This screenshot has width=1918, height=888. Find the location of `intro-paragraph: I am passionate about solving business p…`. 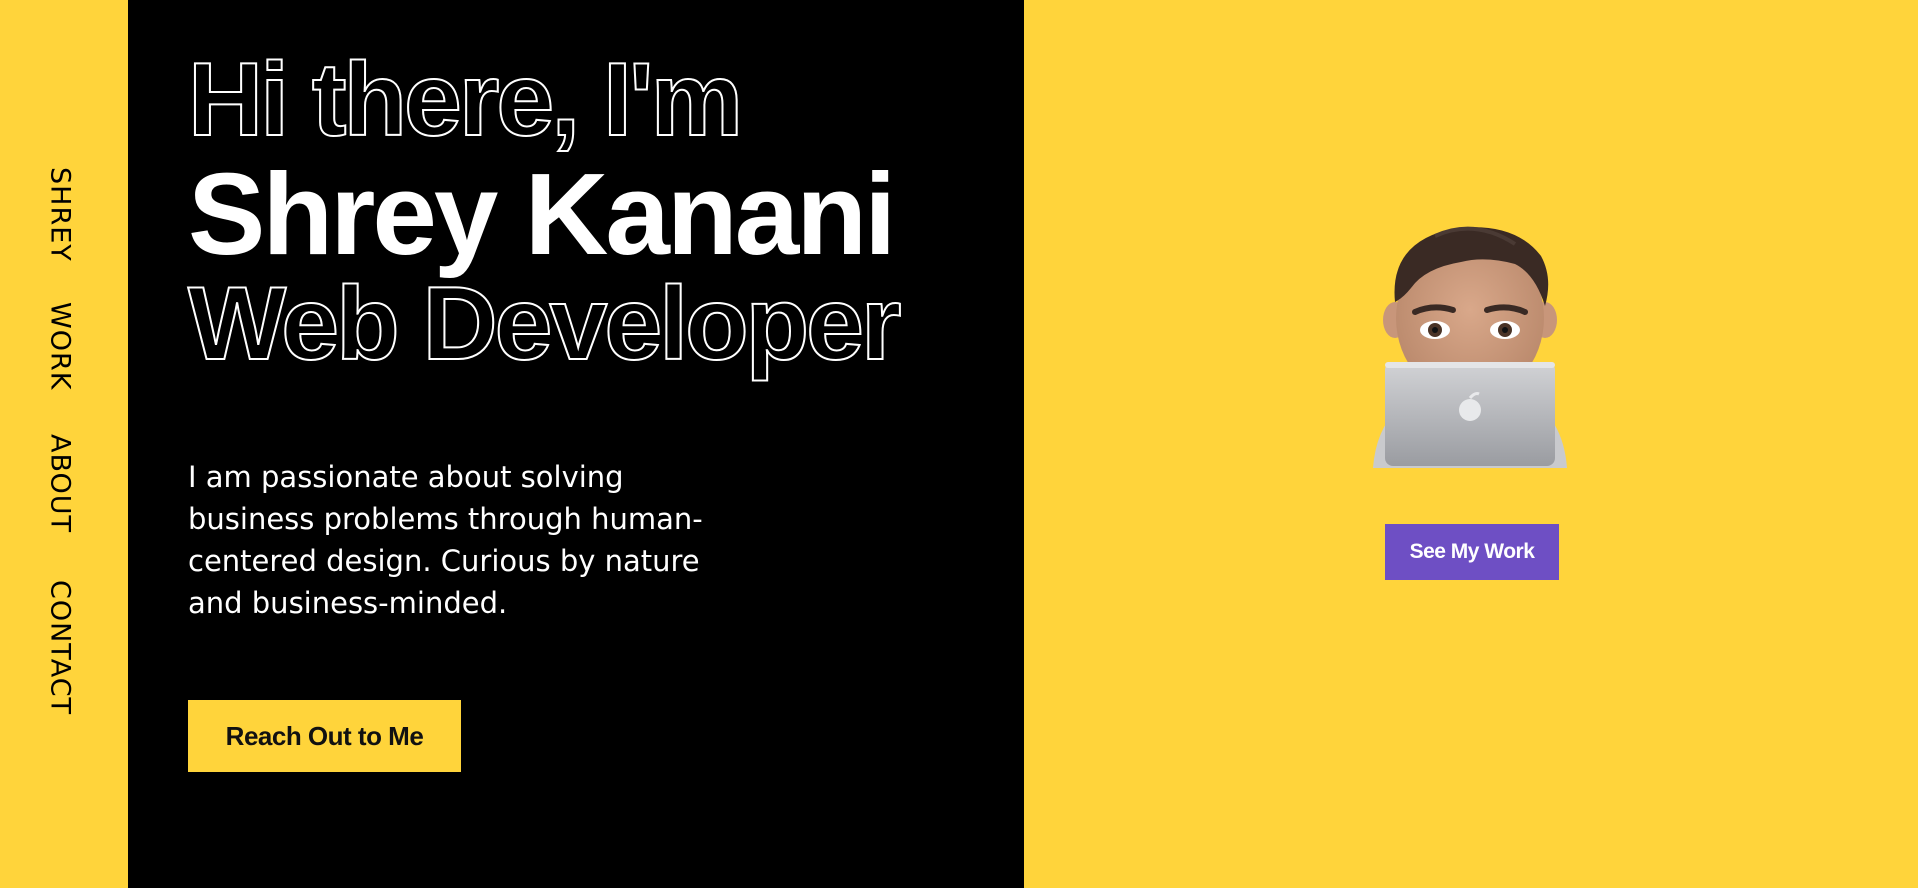

intro-paragraph: I am passionate about solving business p… is located at coordinates (445, 540).